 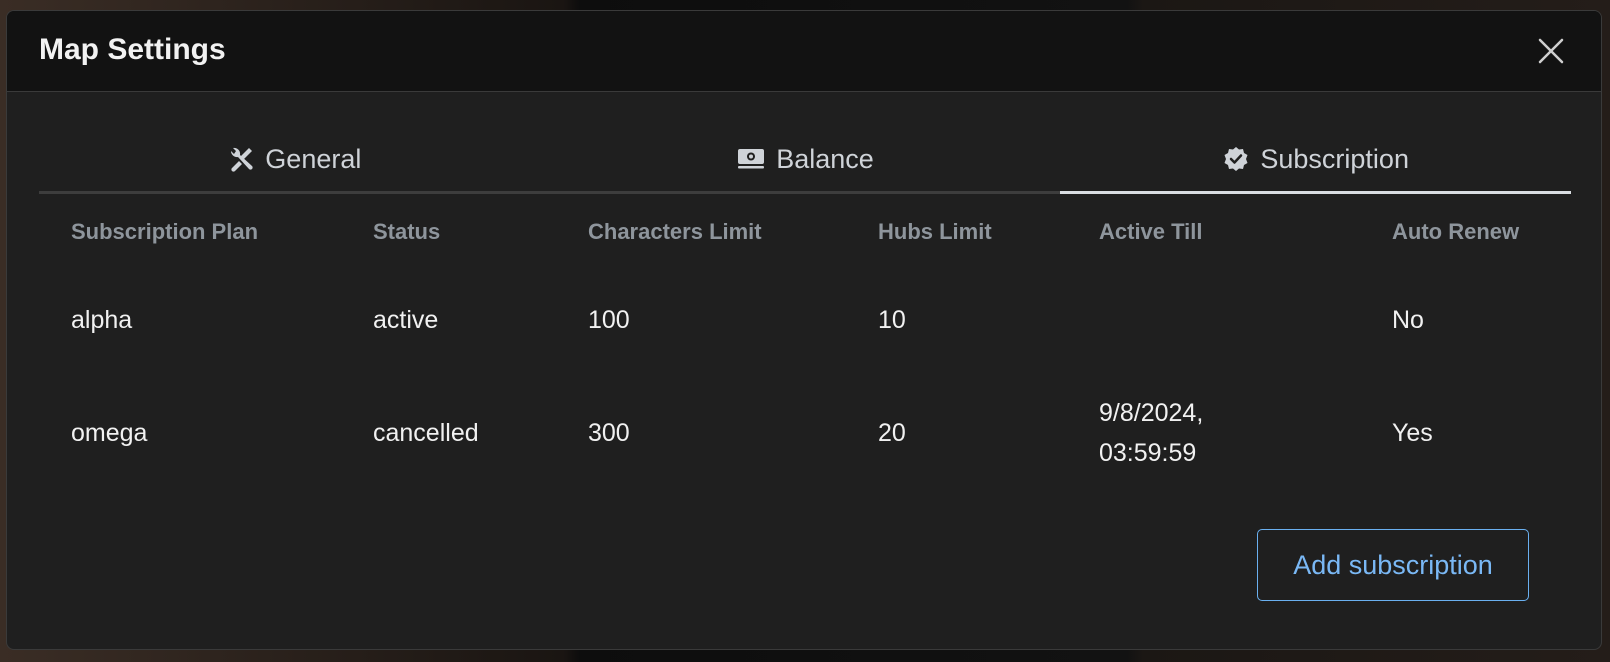 What do you see at coordinates (1334, 158) in the screenshot?
I see `tab-subscription-label: Subscription` at bounding box center [1334, 158].